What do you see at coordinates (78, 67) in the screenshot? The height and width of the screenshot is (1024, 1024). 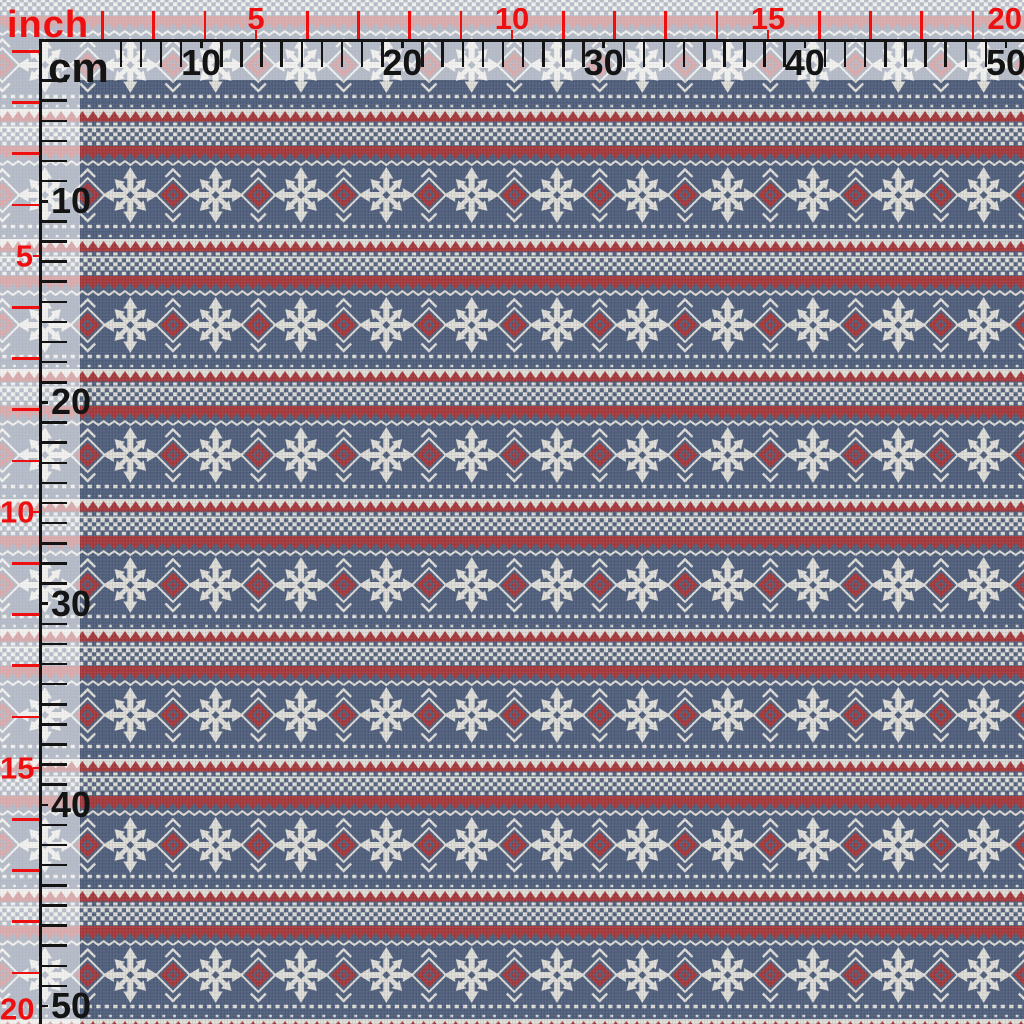 I see `cm-unit-label: cm` at bounding box center [78, 67].